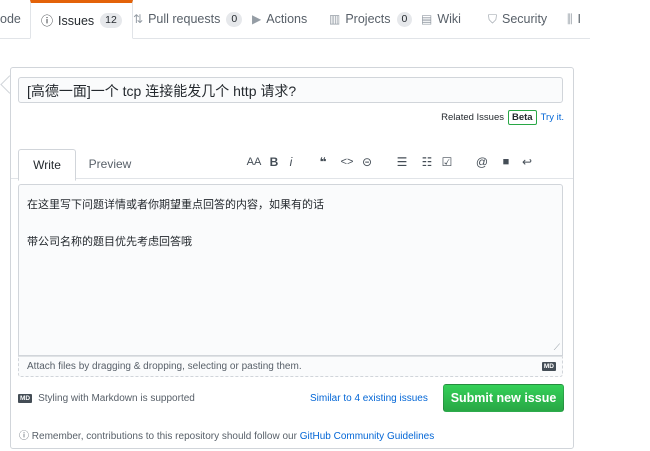  What do you see at coordinates (47, 165) in the screenshot?
I see `tab-write: Write` at bounding box center [47, 165].